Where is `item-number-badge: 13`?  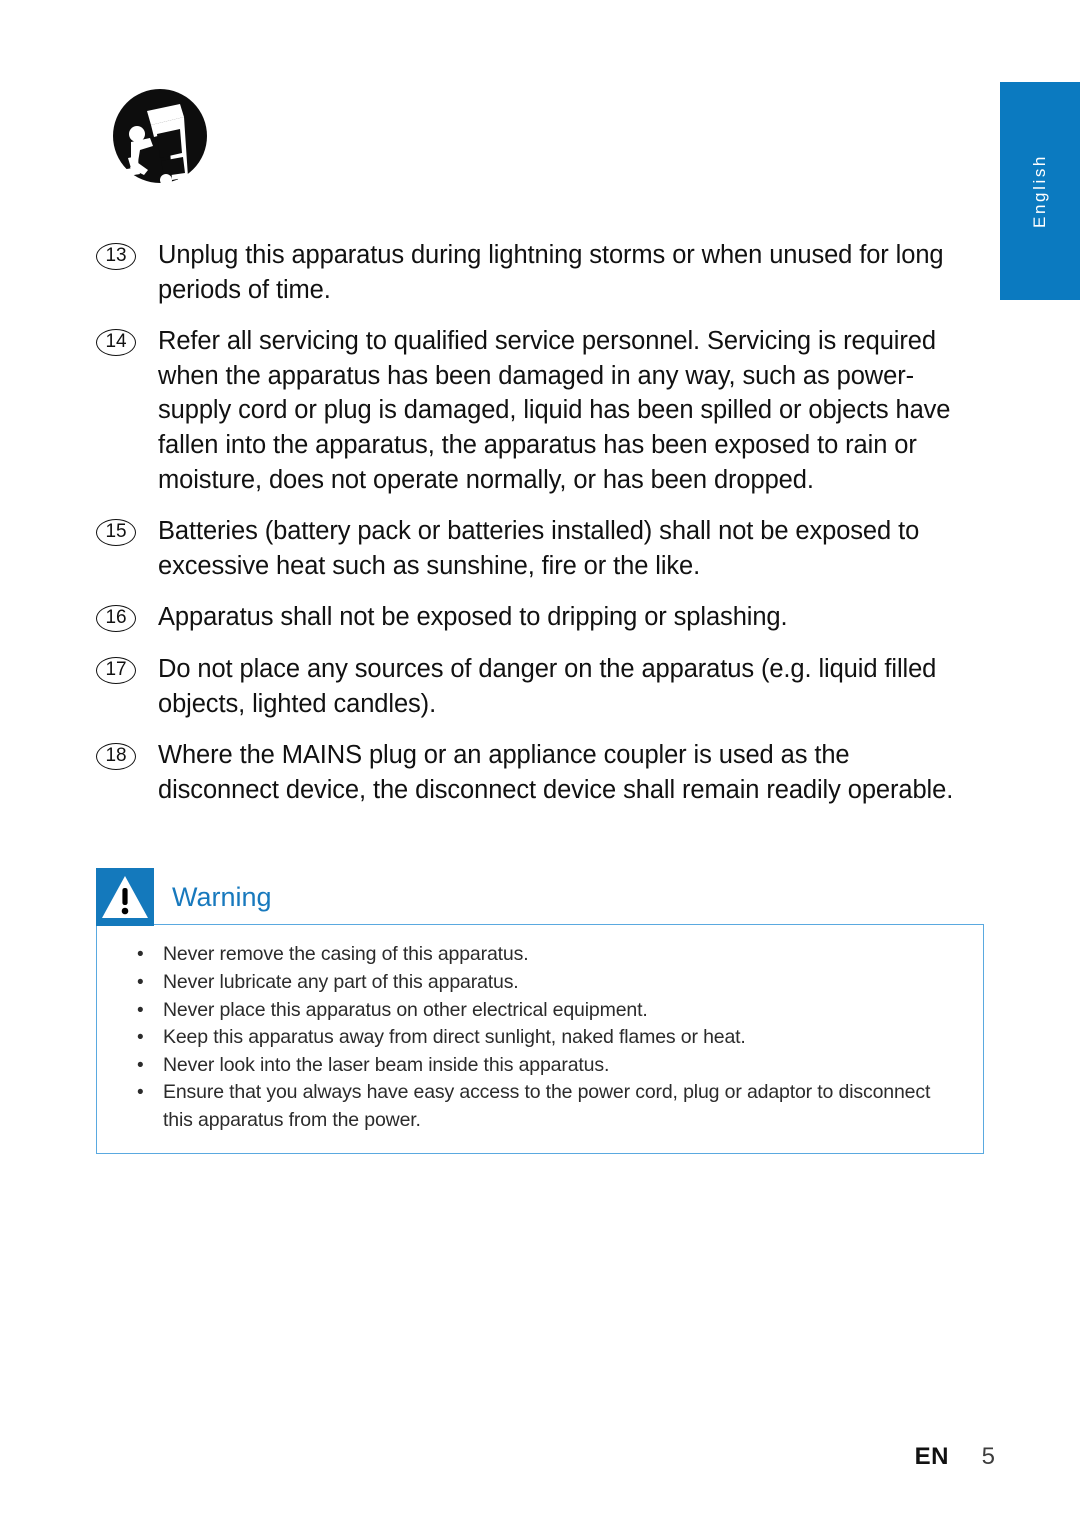 item-number-badge: 13 is located at coordinates (116, 256).